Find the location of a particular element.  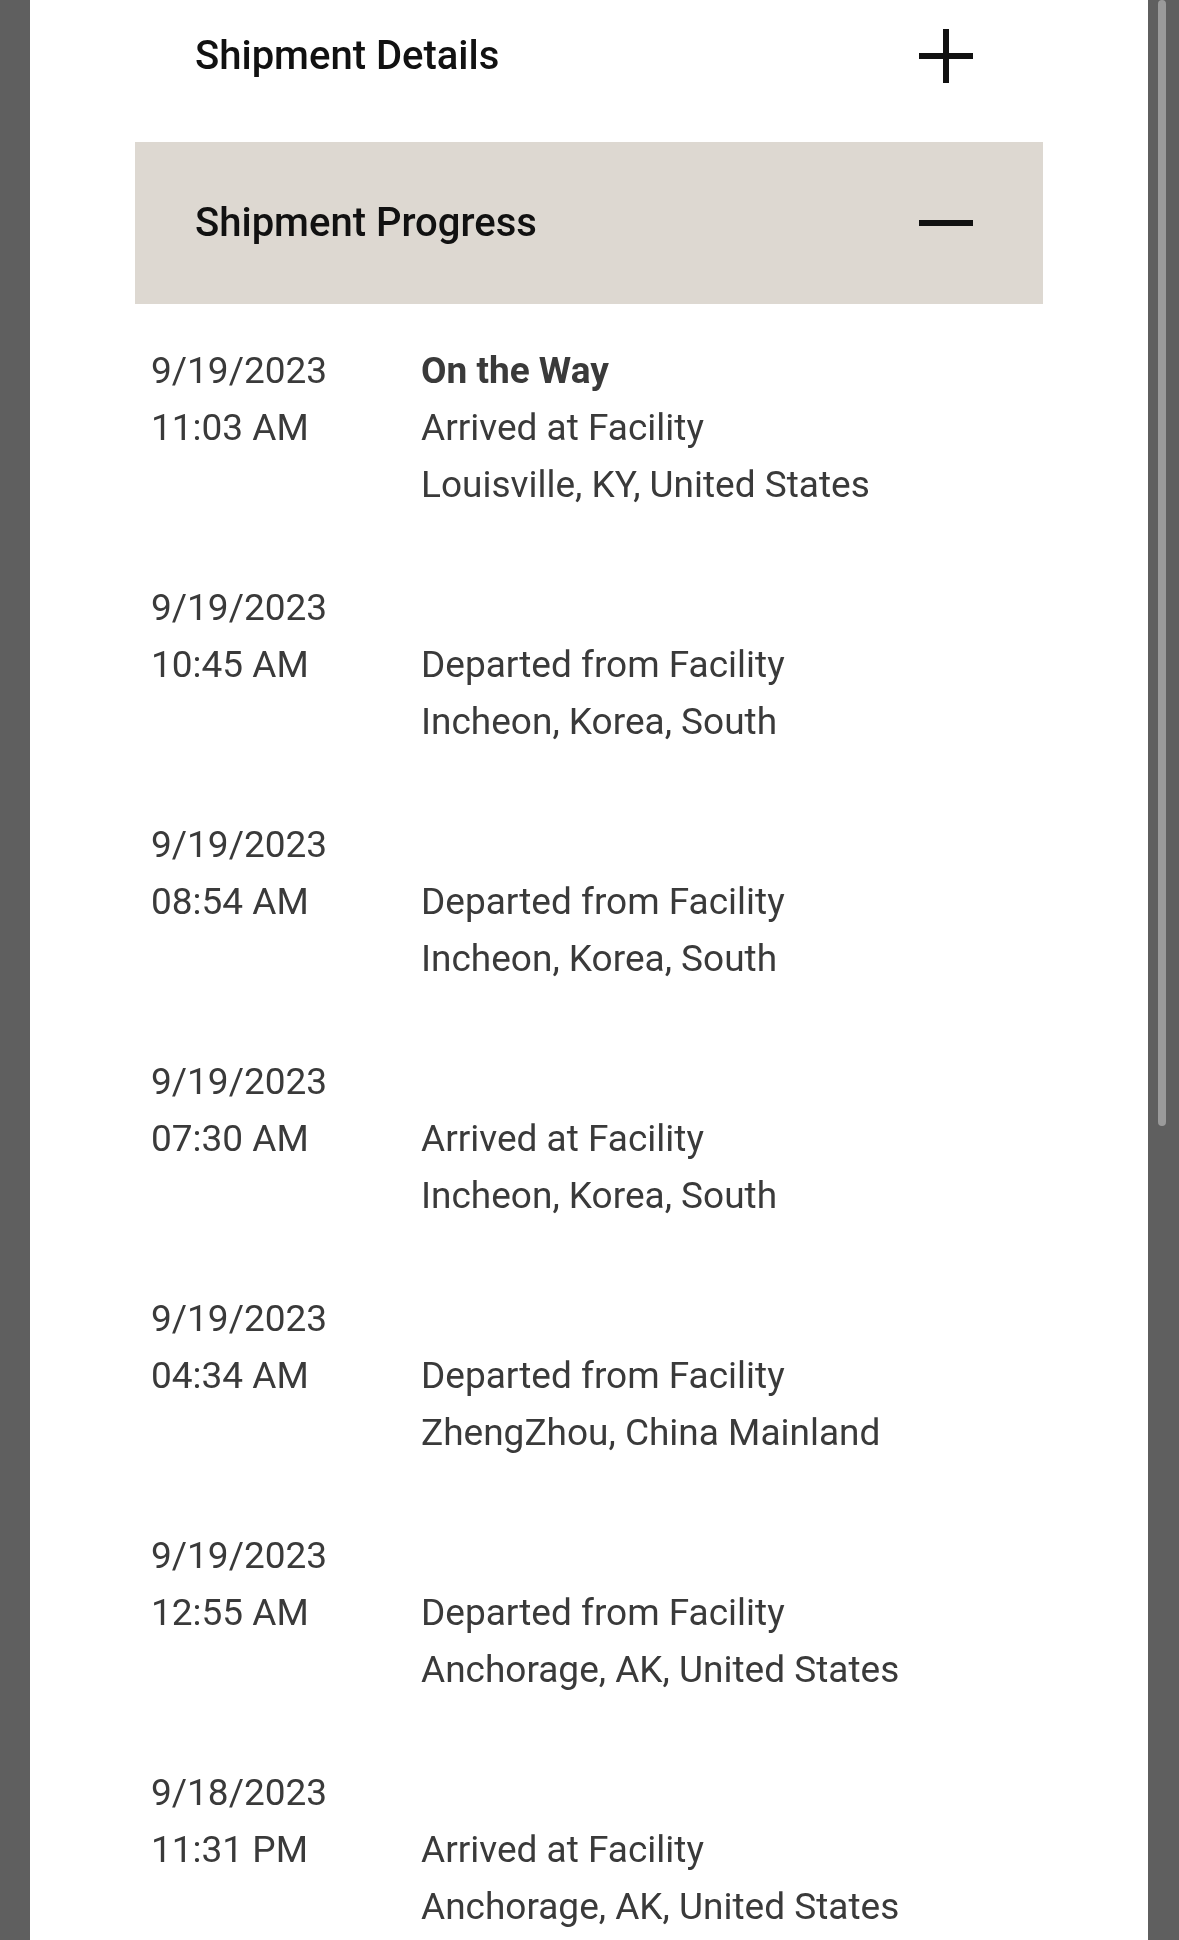

event-time: 11:03 AM is located at coordinates (230, 428).